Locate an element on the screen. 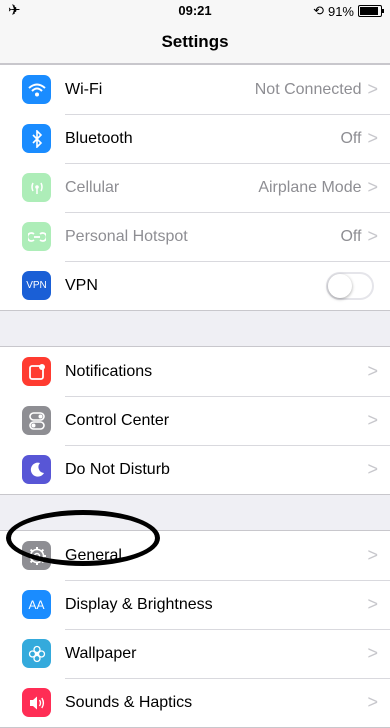 This screenshot has width=390, height=728. cellular-icon is located at coordinates (36, 187).